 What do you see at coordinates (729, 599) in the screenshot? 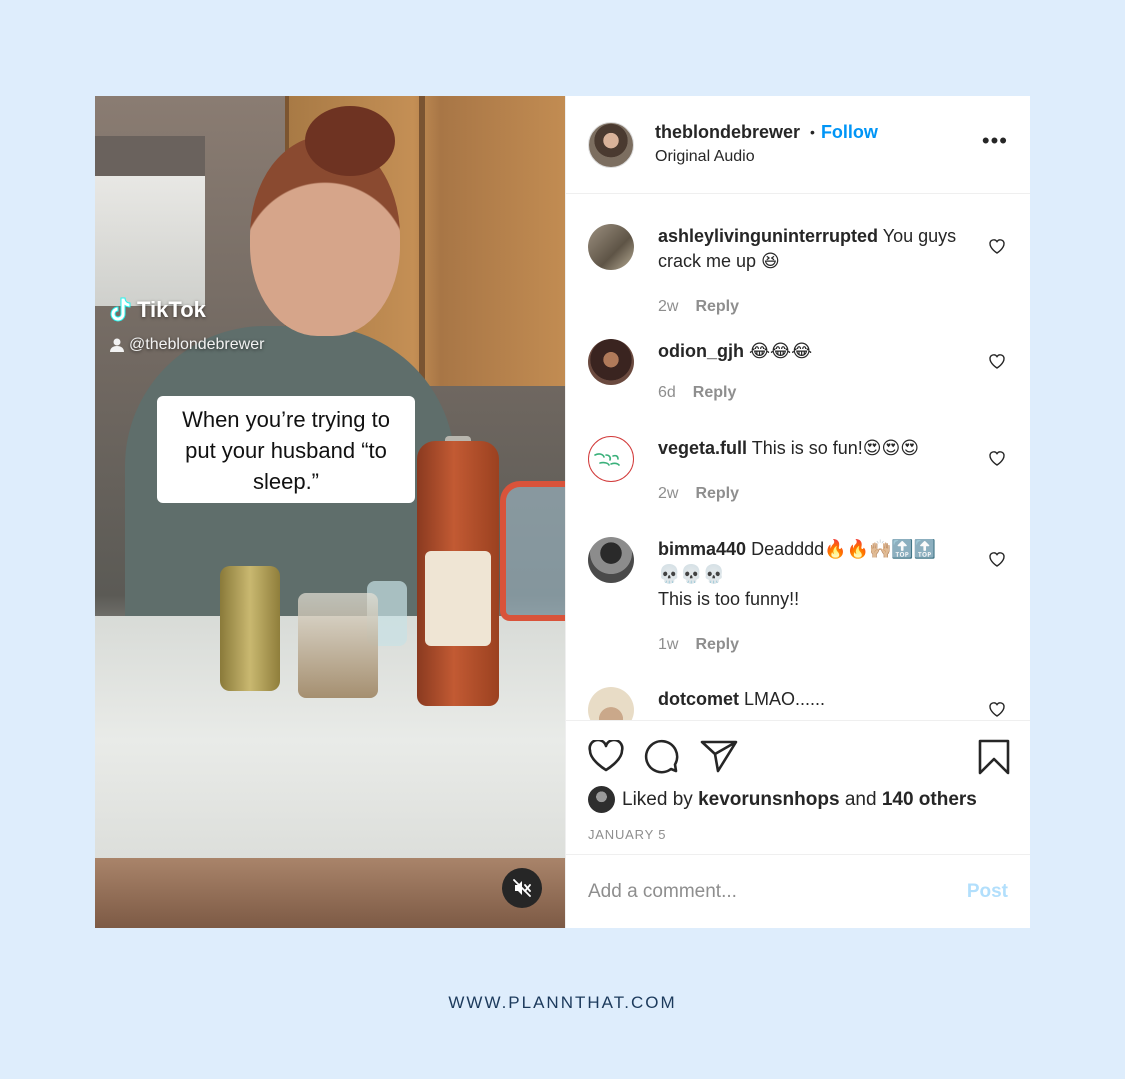
I see `comment-text-second-line: This is too funny!!` at bounding box center [729, 599].